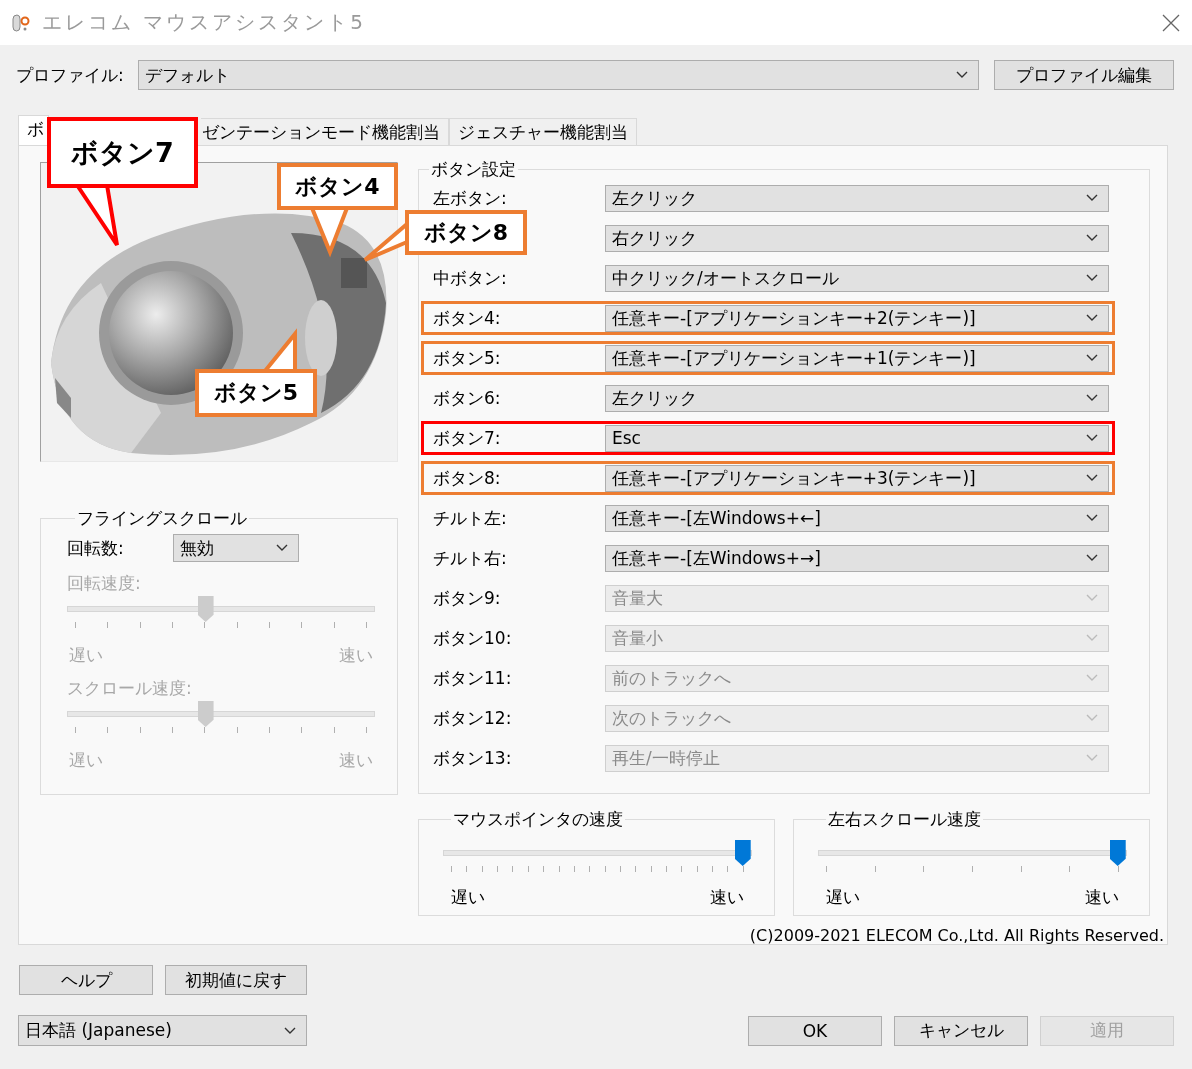 This screenshot has width=1192, height=1069. Describe the element at coordinates (204, 22) in the screenshot. I see `window-title: エレコム マウスアシスタント5` at that location.